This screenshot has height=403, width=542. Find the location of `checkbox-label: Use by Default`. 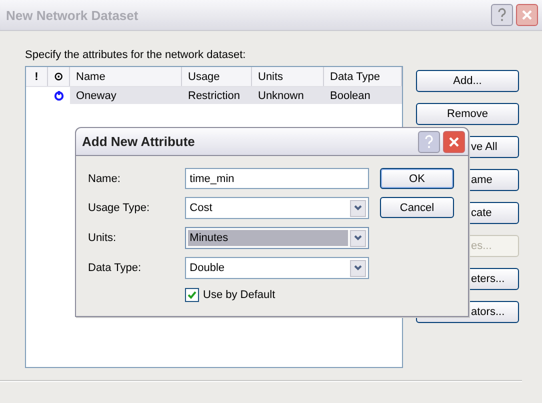

checkbox-label: Use by Default is located at coordinates (239, 295).